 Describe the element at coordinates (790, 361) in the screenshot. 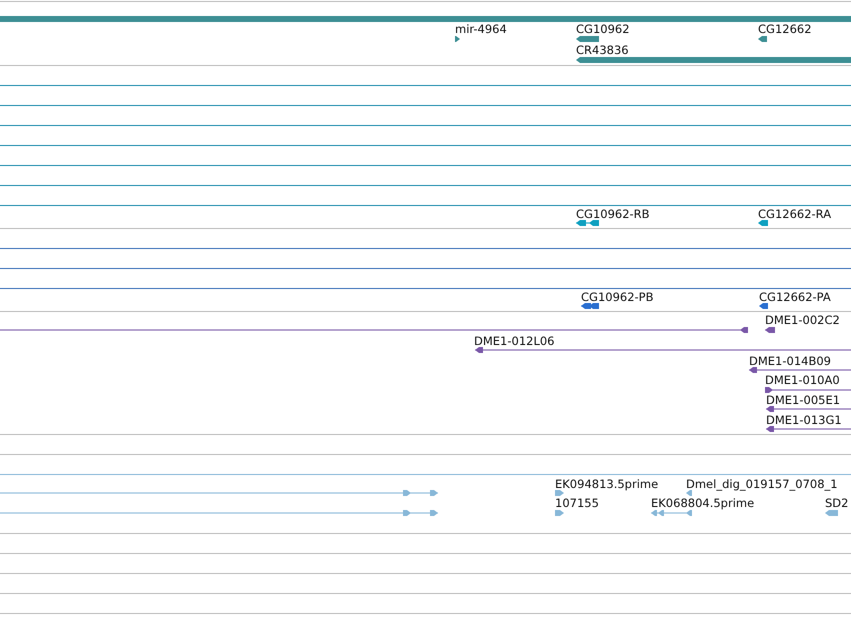

I see `feature-label: DME1-014B09` at that location.